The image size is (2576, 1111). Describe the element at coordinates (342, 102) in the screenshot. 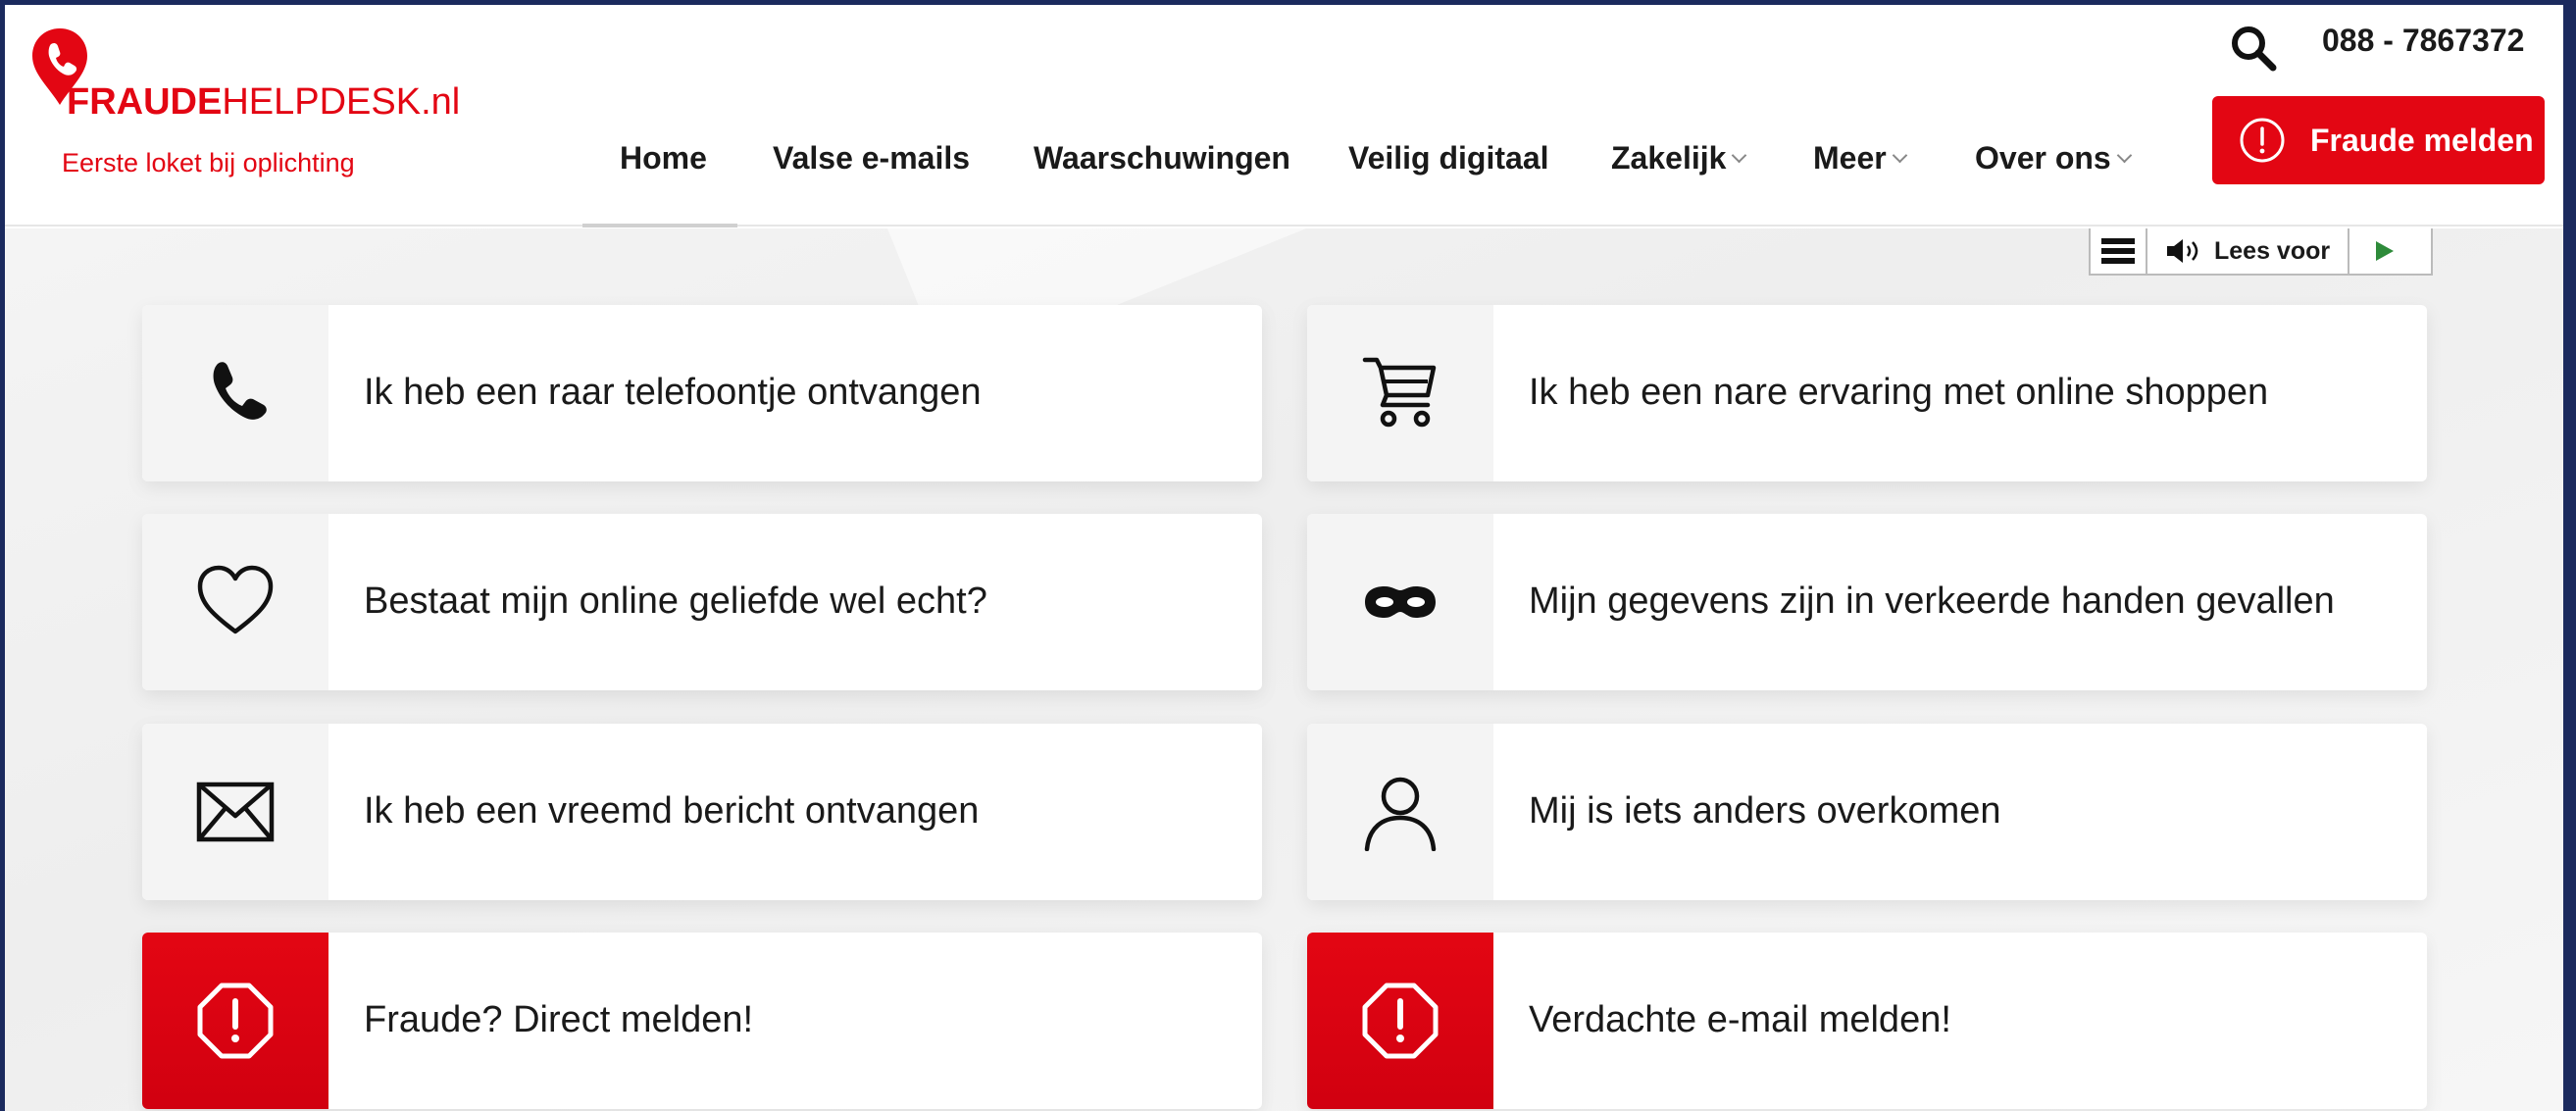

I see `logo-text-light: HELPDESK.nl` at that location.